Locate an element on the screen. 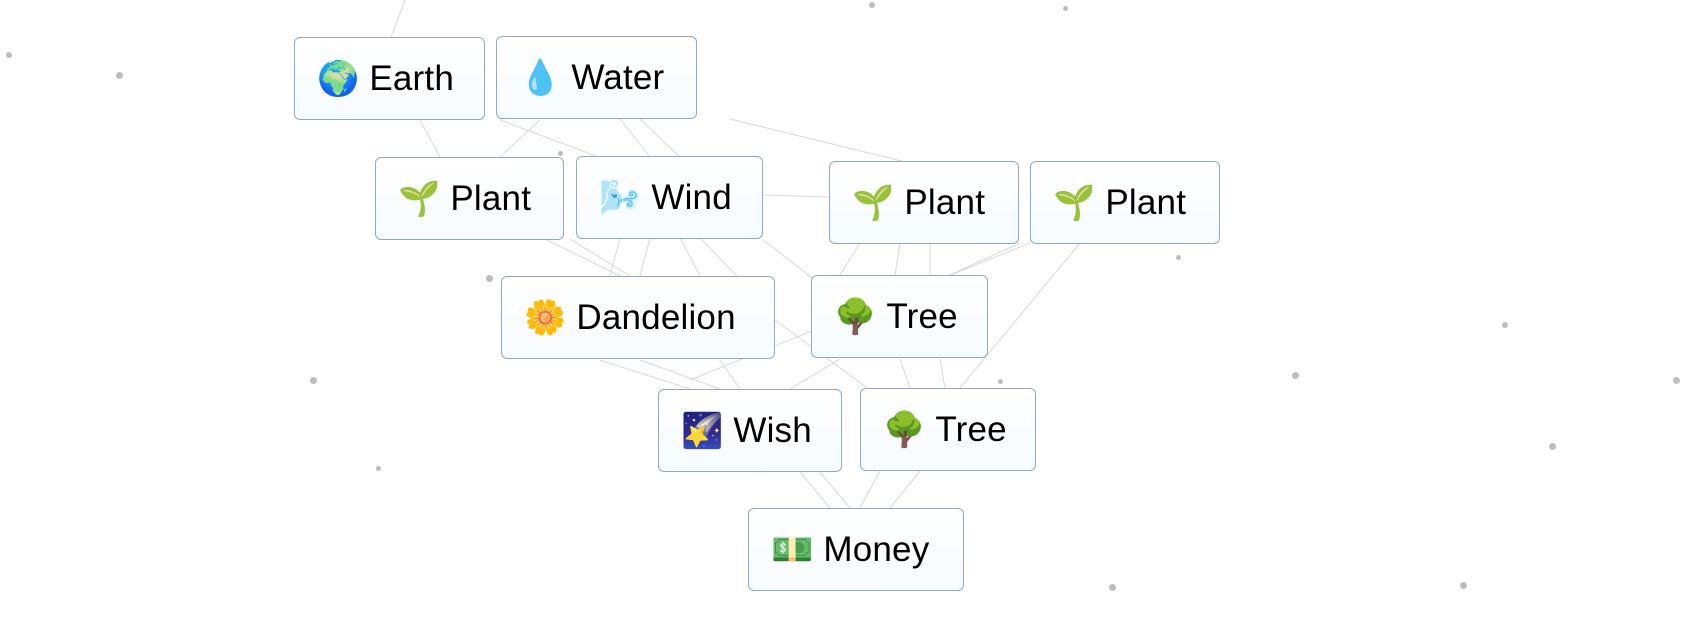  item-wind: 🌬️ Wind is located at coordinates (669, 197).